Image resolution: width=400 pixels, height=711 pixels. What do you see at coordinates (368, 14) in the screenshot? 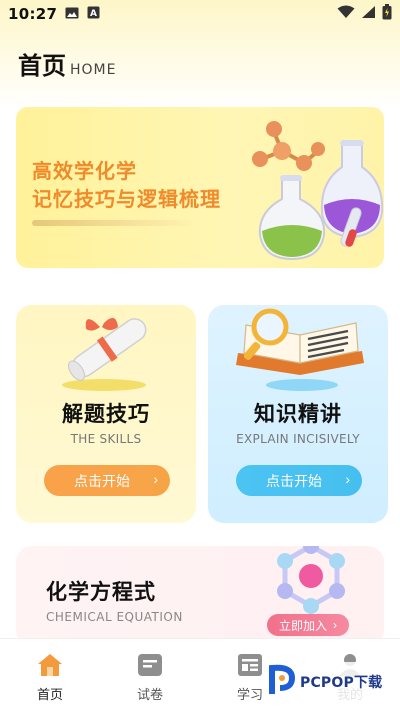
I see `signal-icon` at bounding box center [368, 14].